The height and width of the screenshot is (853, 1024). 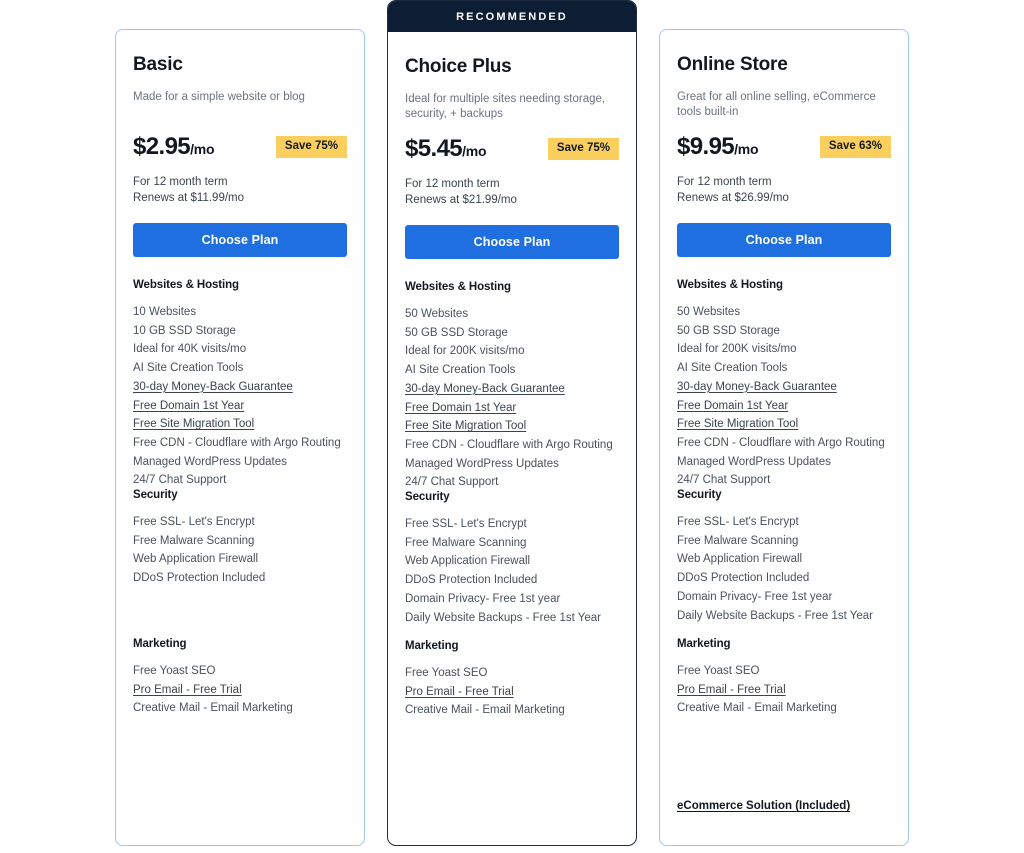 I want to click on extra-feature-slot: eCommerce Solution (Included), so click(x=784, y=809).